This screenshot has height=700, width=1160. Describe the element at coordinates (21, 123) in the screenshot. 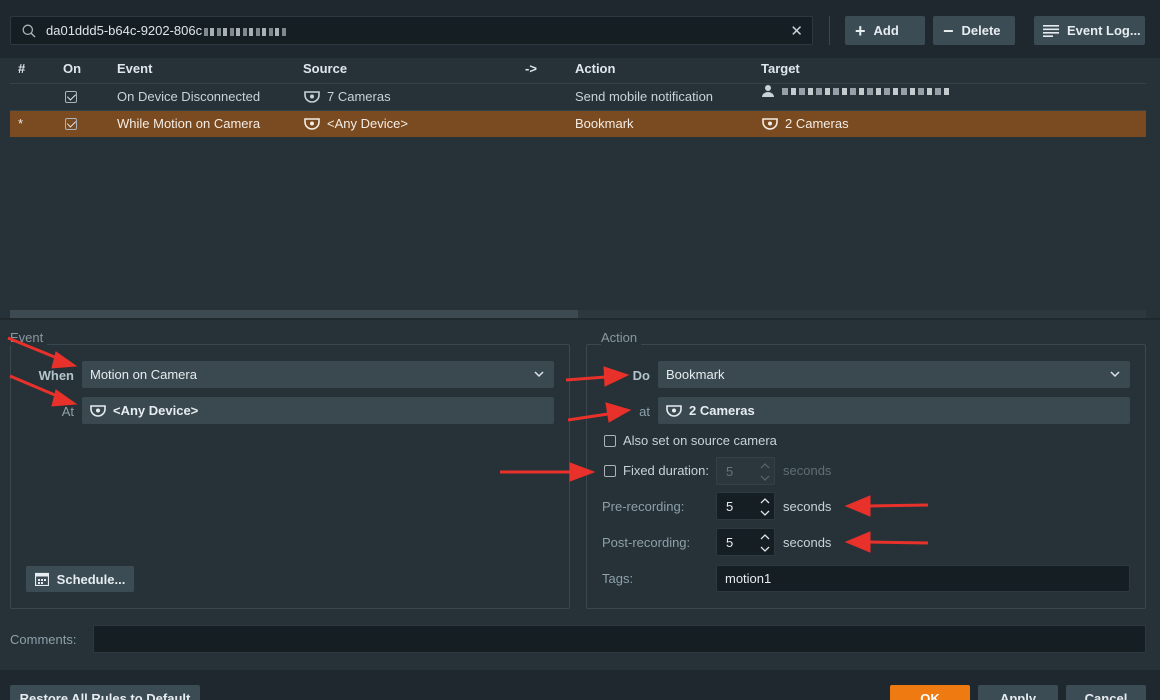

I see `row-marker: *` at that location.